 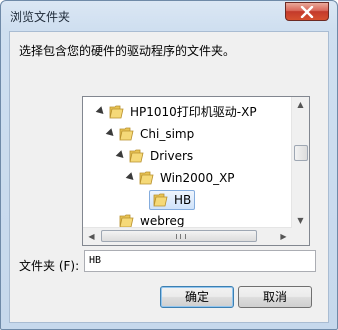 What do you see at coordinates (172, 156) in the screenshot?
I see `tree-item-label: Drivers` at bounding box center [172, 156].